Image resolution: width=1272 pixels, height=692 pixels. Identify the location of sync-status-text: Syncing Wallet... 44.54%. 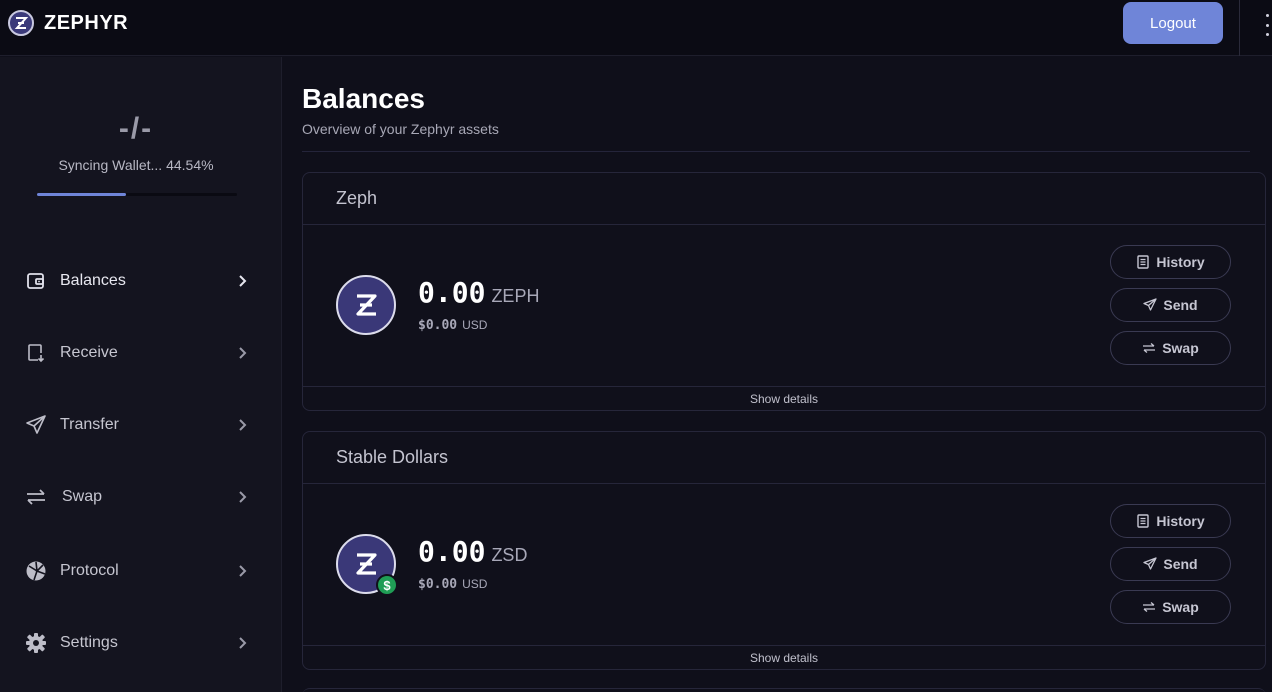
(136, 165).